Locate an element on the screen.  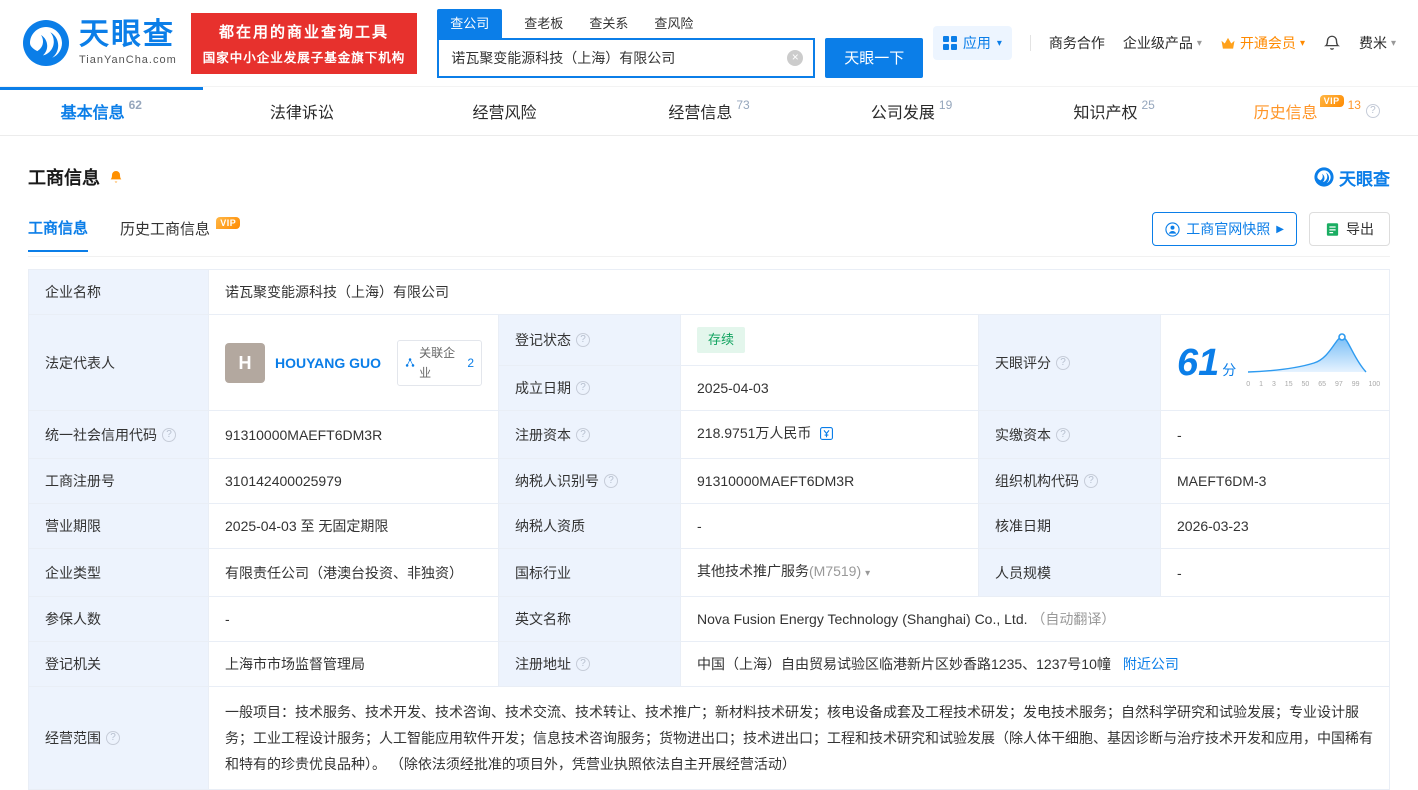
subscribe-bell-icon is located at coordinates (116, 177).